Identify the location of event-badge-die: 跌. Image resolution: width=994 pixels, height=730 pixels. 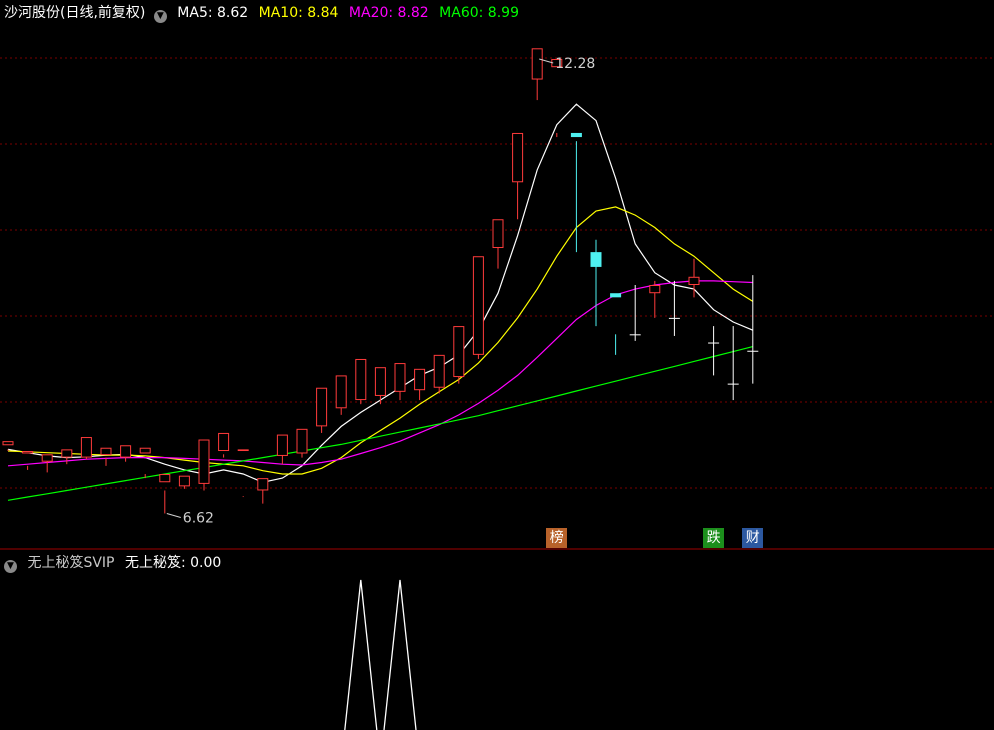
(714, 538).